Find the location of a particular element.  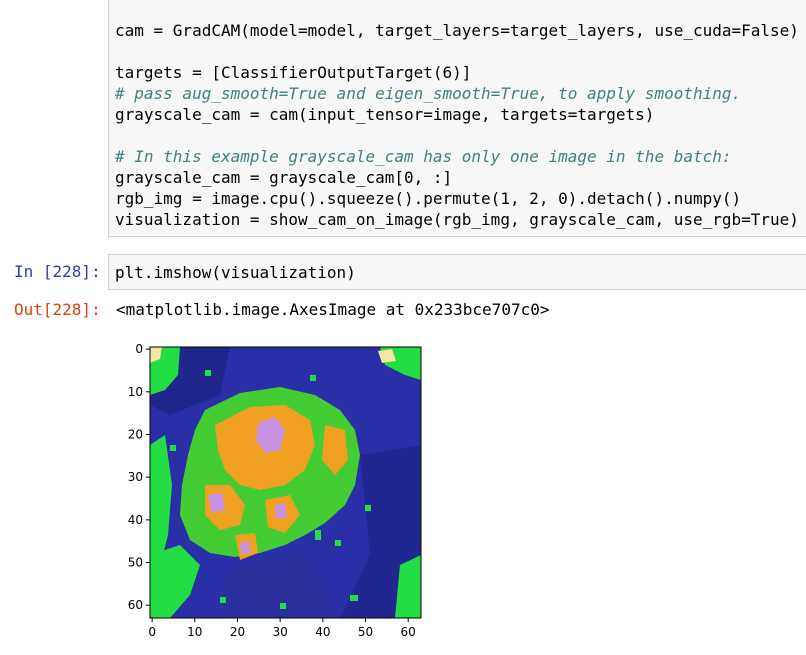

x-tick-label: 10 is located at coordinates (194, 632).